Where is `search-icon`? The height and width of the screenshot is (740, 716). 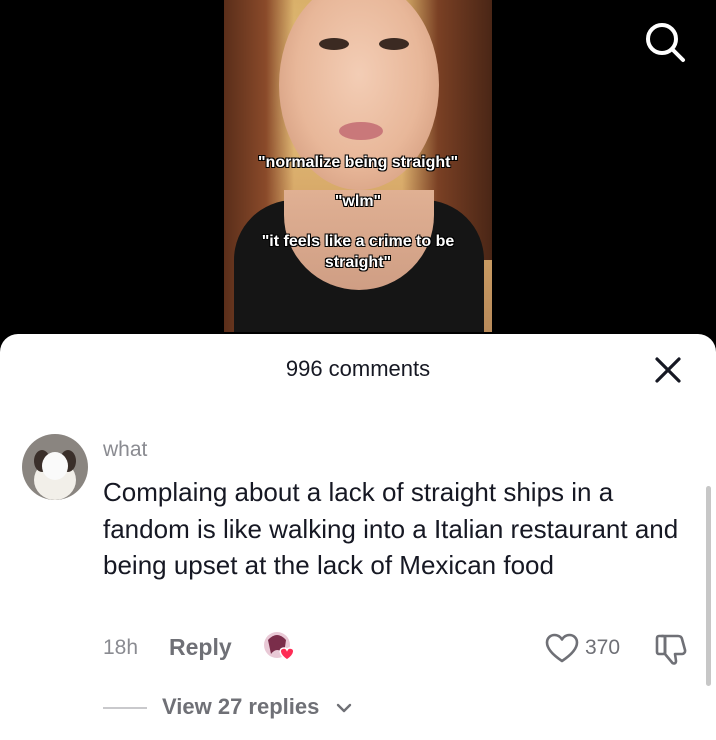
search-icon is located at coordinates (665, 42).